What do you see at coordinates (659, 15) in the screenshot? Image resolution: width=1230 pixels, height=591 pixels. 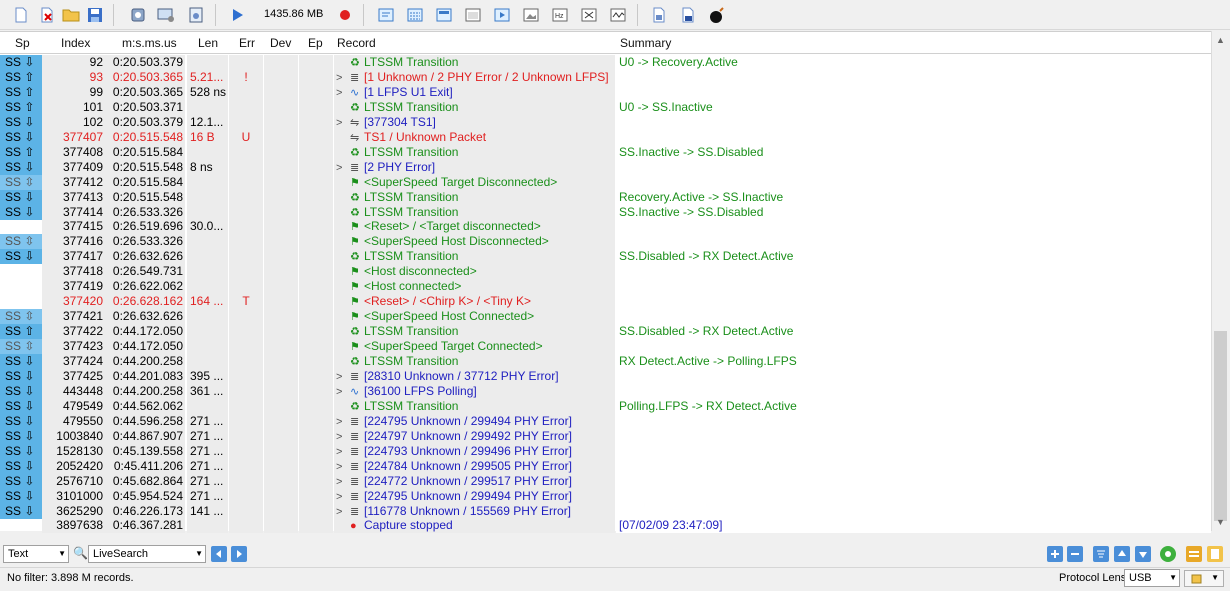 I see `export-doc-icon` at bounding box center [659, 15].